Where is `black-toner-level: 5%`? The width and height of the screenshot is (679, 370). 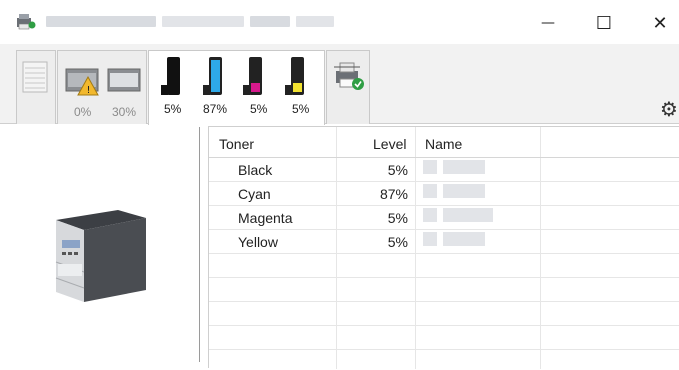 black-toner-level: 5% is located at coordinates (173, 109).